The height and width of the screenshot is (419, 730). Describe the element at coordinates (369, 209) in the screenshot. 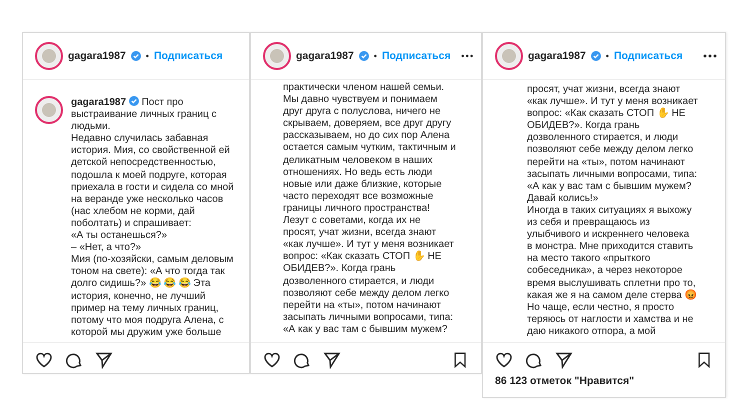

I see `caption-text: практически членом нашей семьи. Мы давно чувствуем и понимаем друг друга с полуслова, ничего не скрываем, доверяем, все друг другу рассказываем, но до сих пор Алена остается самым чутким, тактичным и деликатным человеком в наших отношениях. Но ведь есть люди новые или даже близкие, которые часто переходят все возможные границы личного пространства! Лезут с советами, когда их не просят, учат жизни, всегда знают «как лучше». И тут у меня возникает вопрос: «Как сказать СТОП ✋ НЕ ОБИДЕВ?». Когда грань дозволенного стирается, и люди позволяют себе между делом легко перейти на «ты», потом начинают засыпать личными вопросами, типа: «А как у вас там с бывшим мужем?` at that location.